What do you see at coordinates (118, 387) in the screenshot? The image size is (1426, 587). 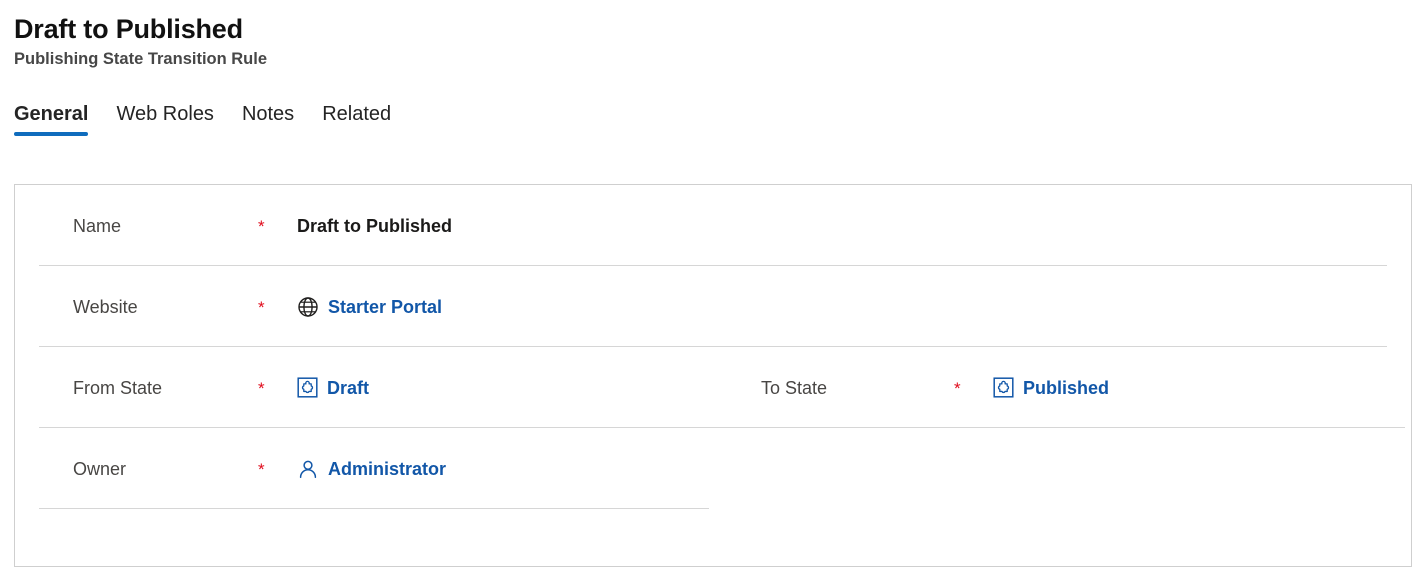 I see `field-from-state-label: From State` at bounding box center [118, 387].